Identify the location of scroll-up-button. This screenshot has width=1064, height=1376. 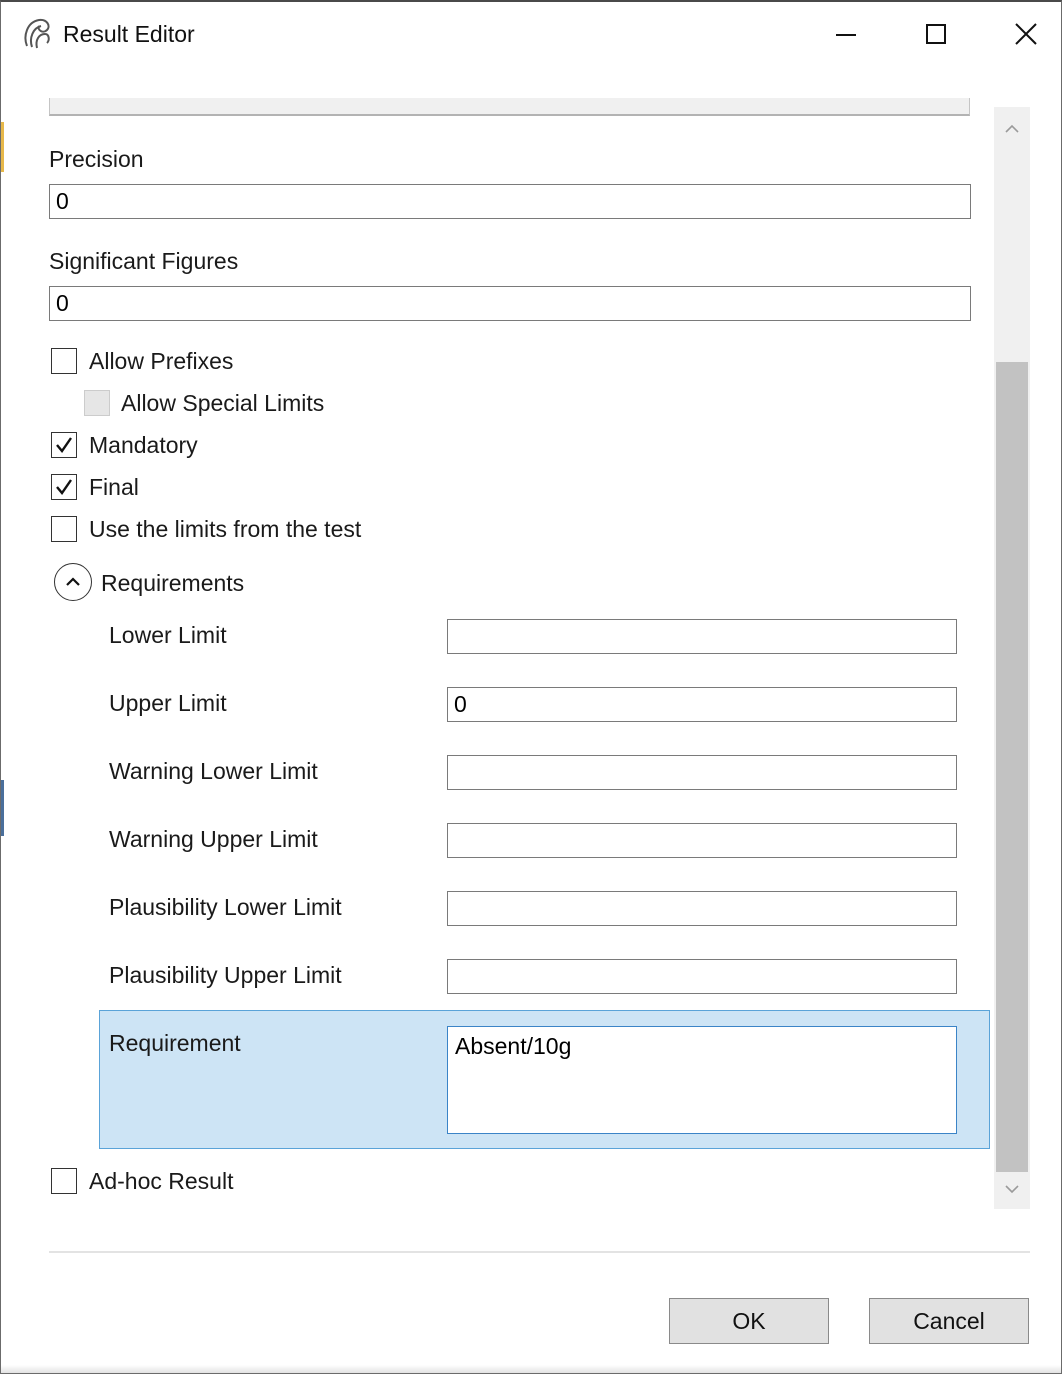
(1012, 129).